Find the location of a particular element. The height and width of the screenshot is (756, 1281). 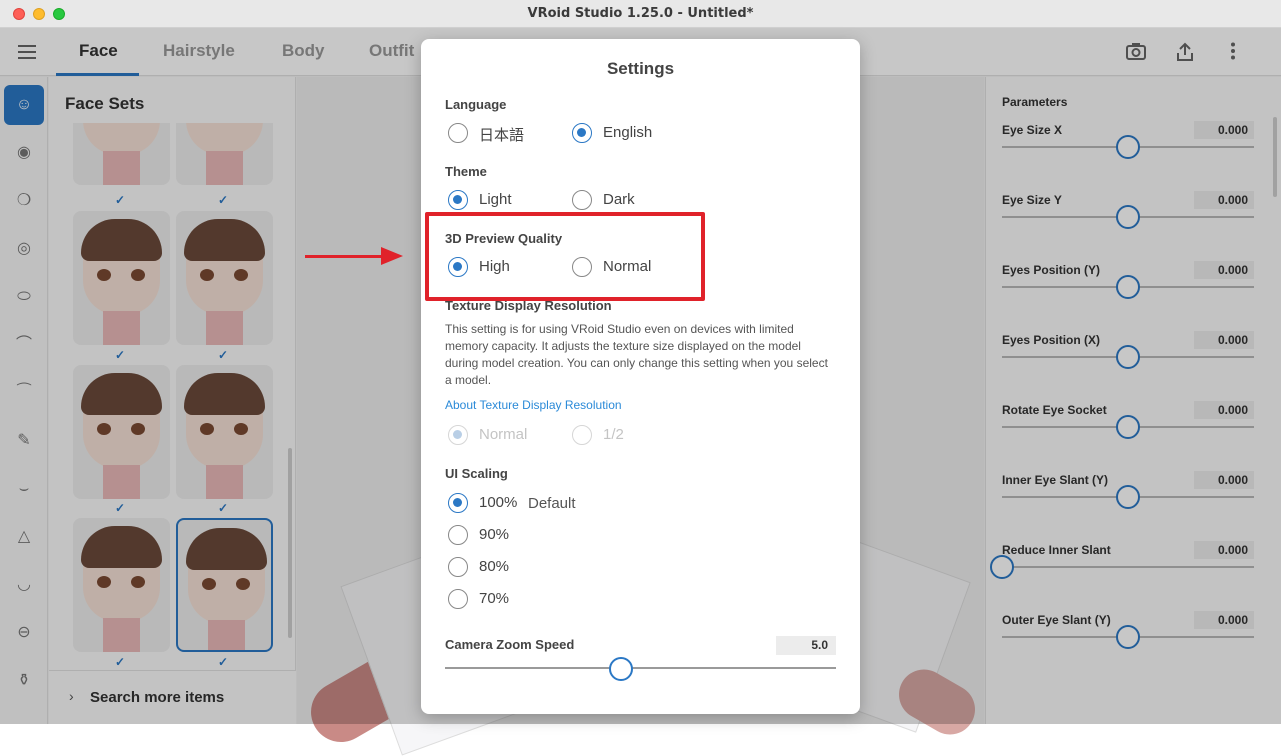

annotation-highlight-box is located at coordinates (565, 256).